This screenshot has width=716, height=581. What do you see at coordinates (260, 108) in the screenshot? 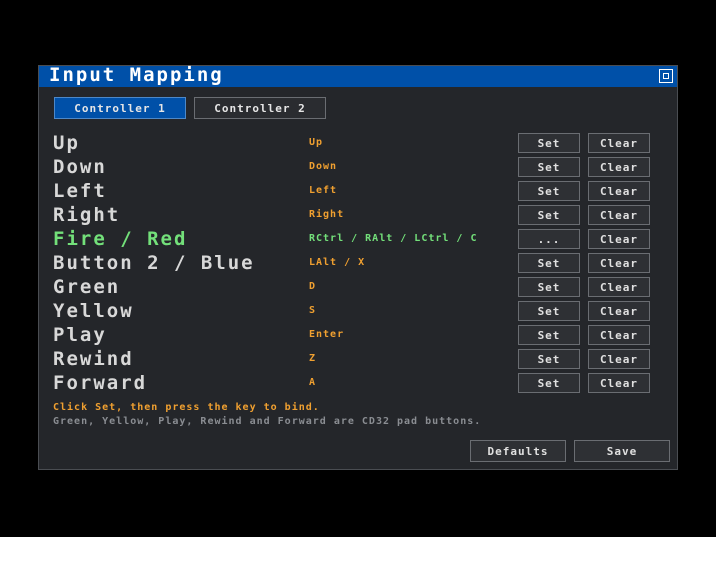
I see `tab-controller-2: Controller 2` at bounding box center [260, 108].